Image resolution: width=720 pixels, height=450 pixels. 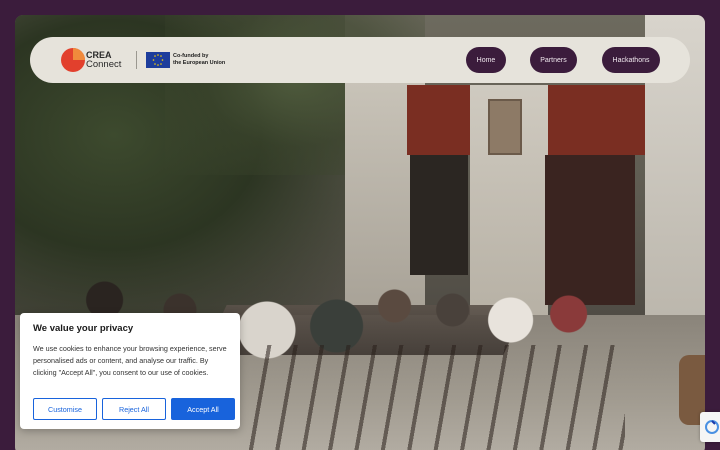 I want to click on cookie-title: We value your privacy, so click(x=83, y=328).